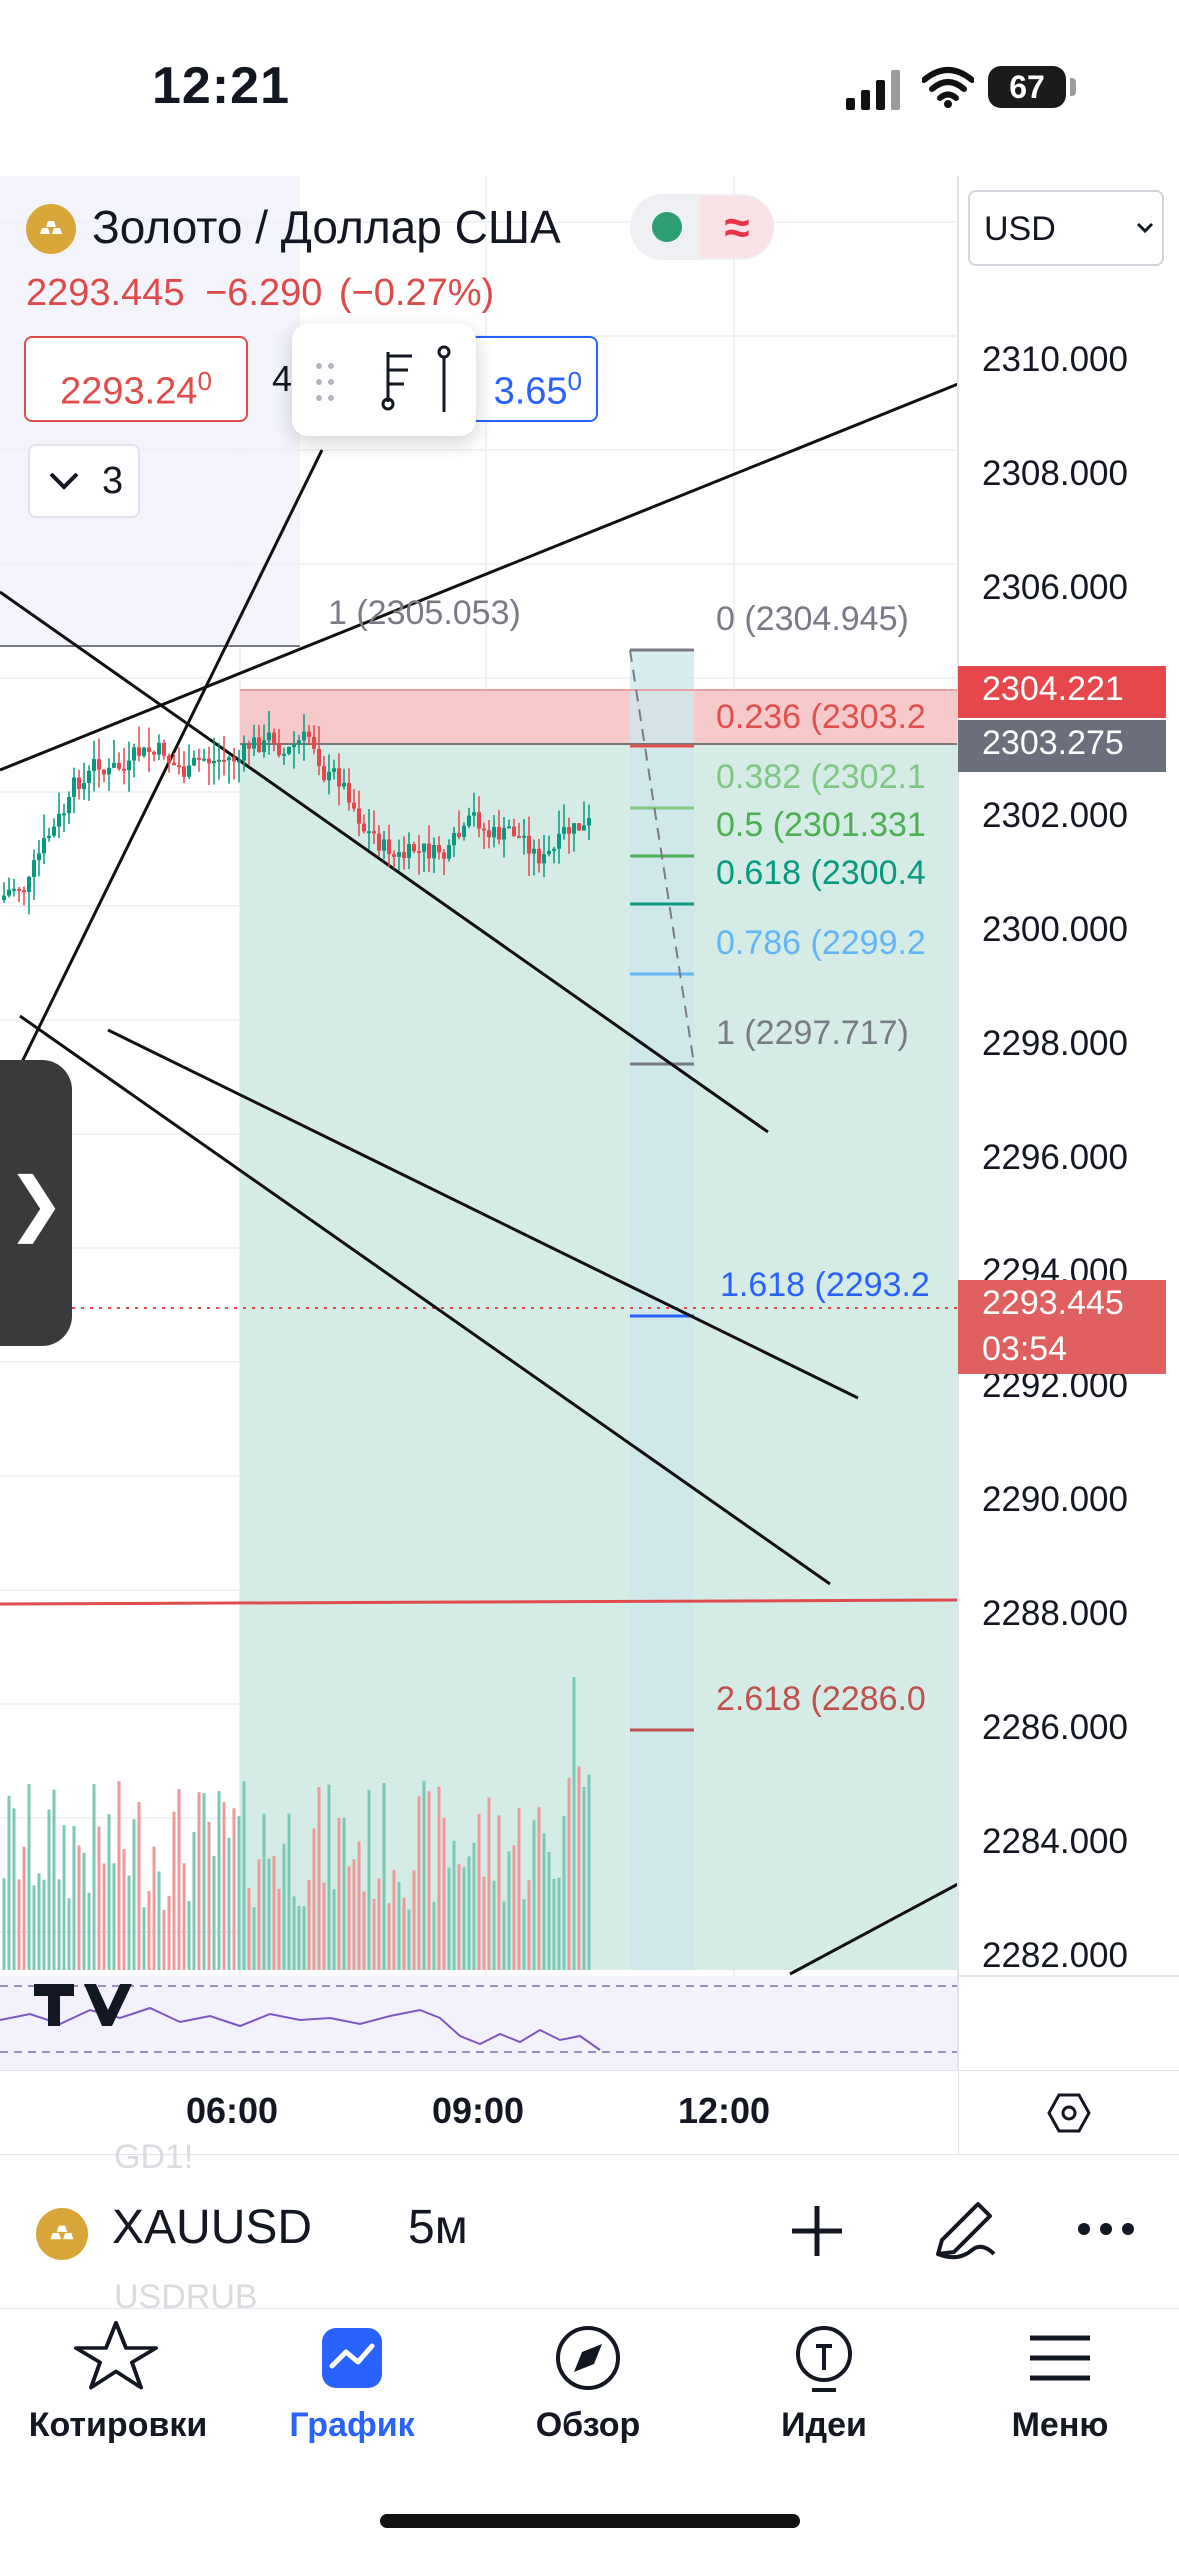 This screenshot has width=1179, height=2557. Describe the element at coordinates (1055, 359) in the screenshot. I see `price-tick: 2310.000` at that location.